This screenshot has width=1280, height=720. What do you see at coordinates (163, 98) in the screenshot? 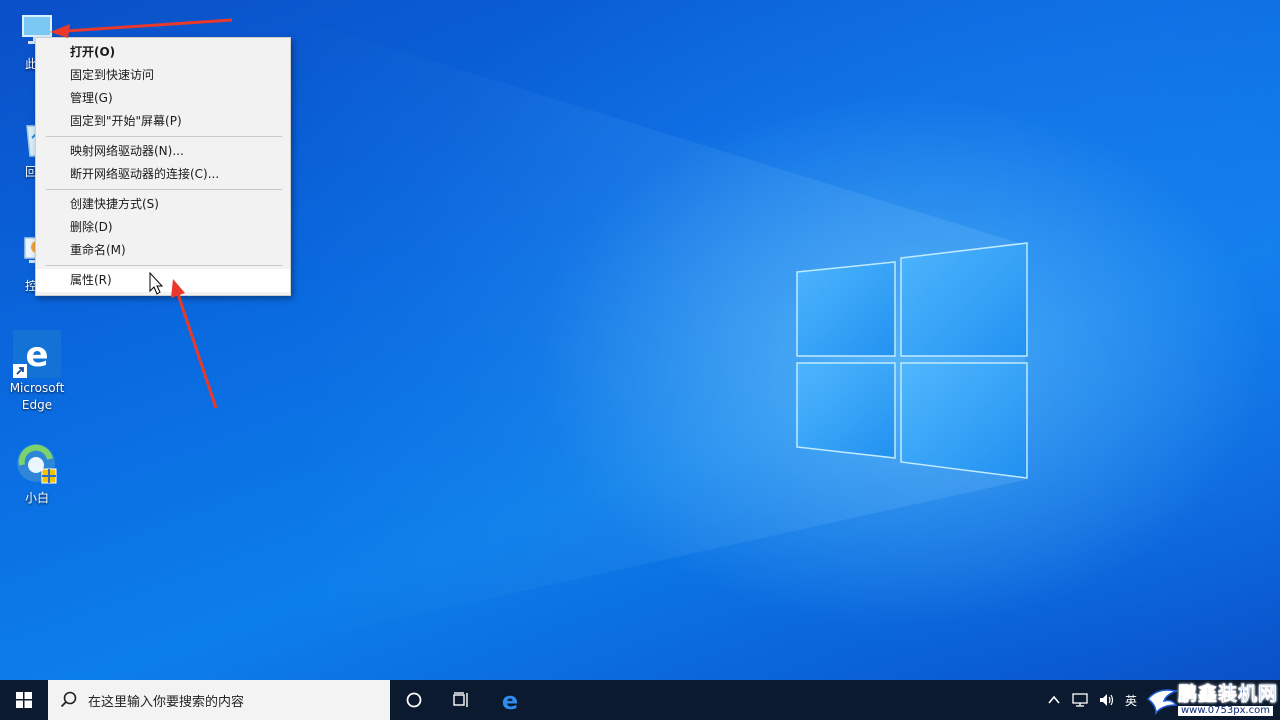
I see `menu-item-manage: 管理(G)` at bounding box center [163, 98].